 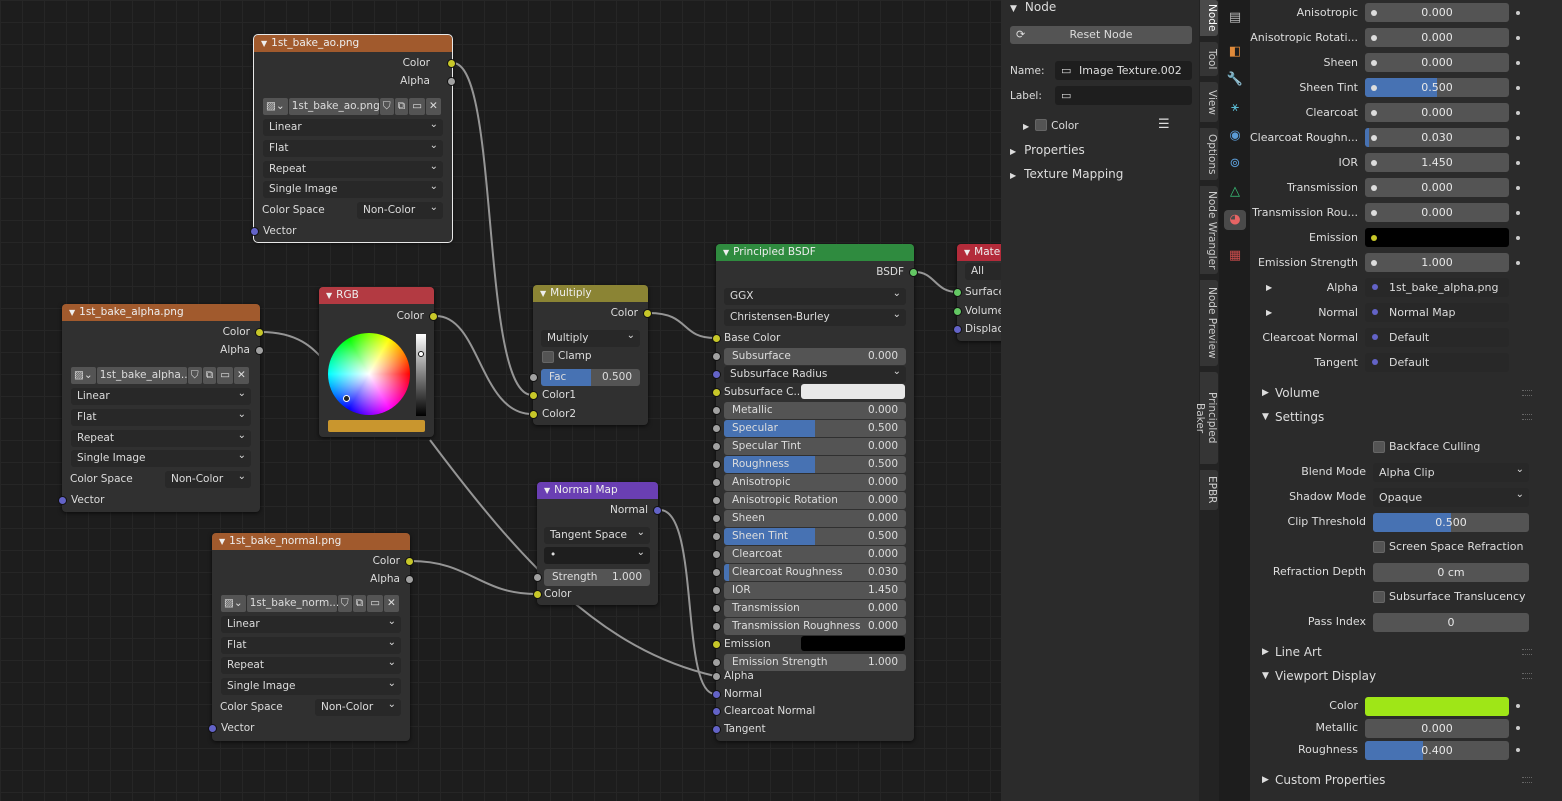 I want to click on clamp-checkbox, so click(x=548, y=357).